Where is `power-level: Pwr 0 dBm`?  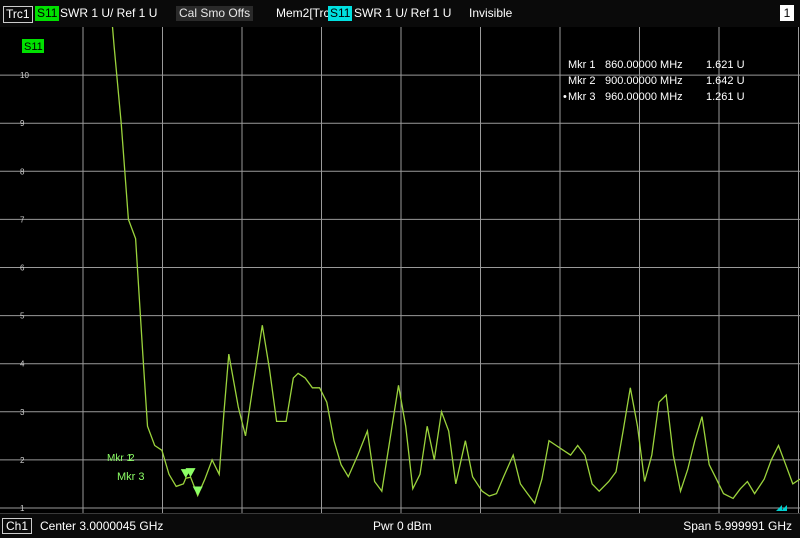
power-level: Pwr 0 dBm is located at coordinates (402, 526).